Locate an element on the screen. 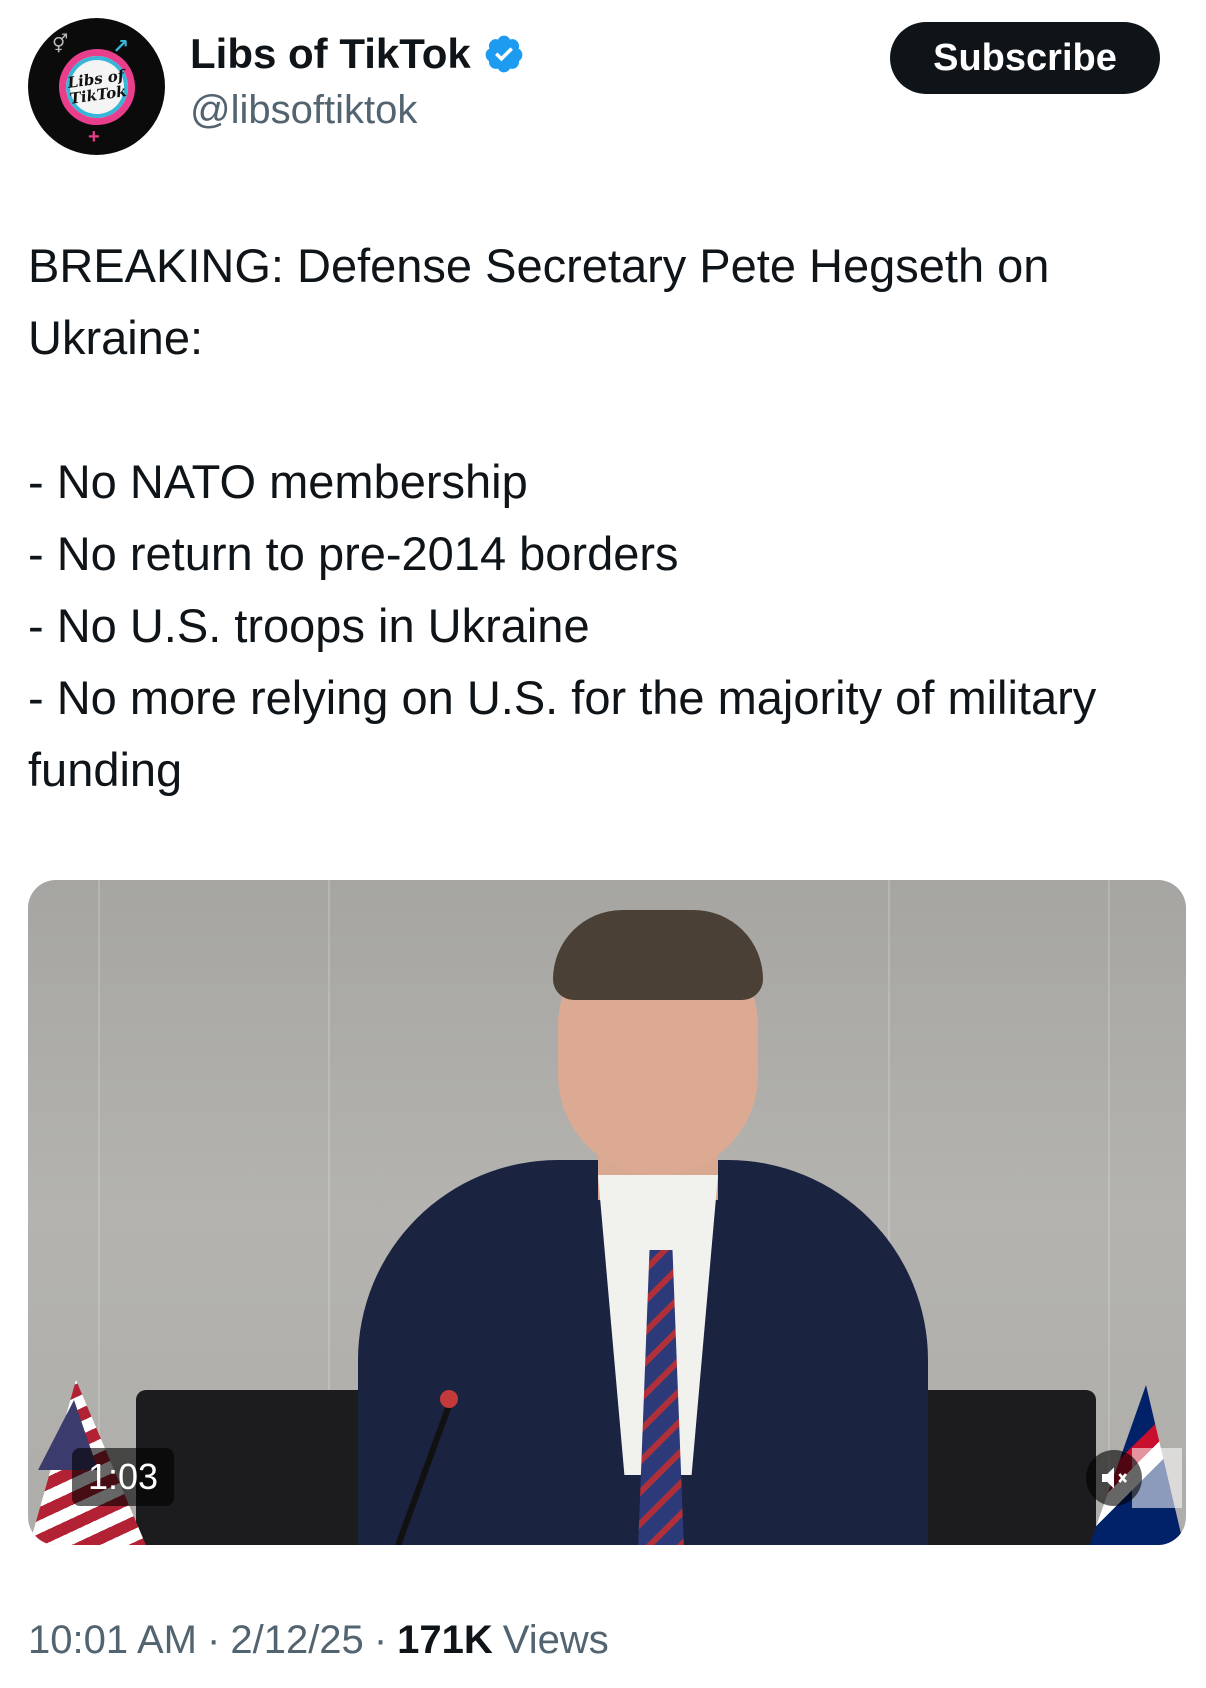  wall-panel-line is located at coordinates (1109, 1212).